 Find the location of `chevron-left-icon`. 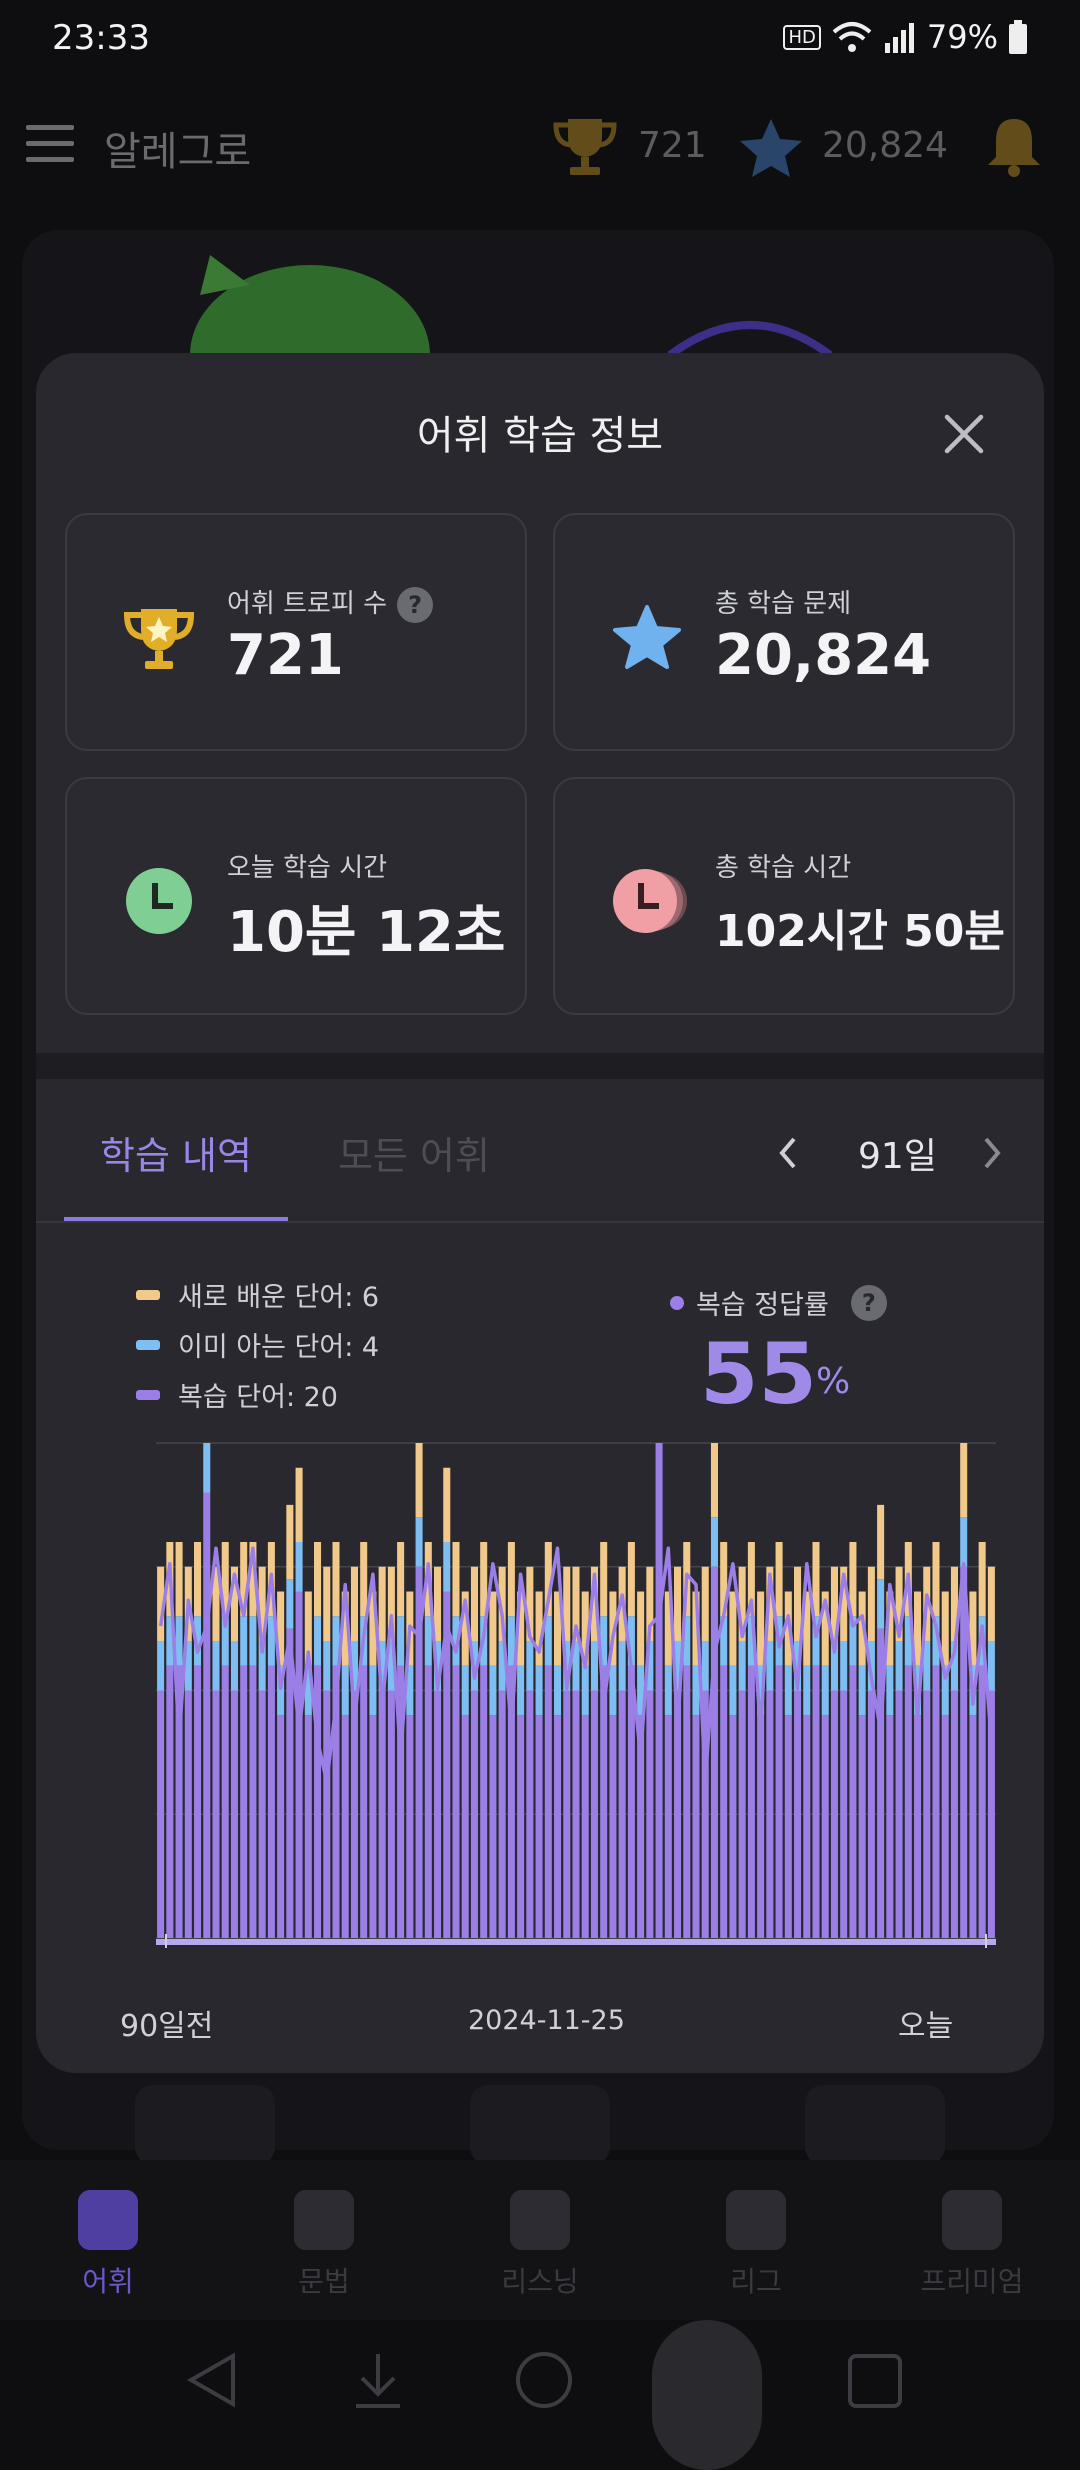

chevron-left-icon is located at coordinates (788, 1153).